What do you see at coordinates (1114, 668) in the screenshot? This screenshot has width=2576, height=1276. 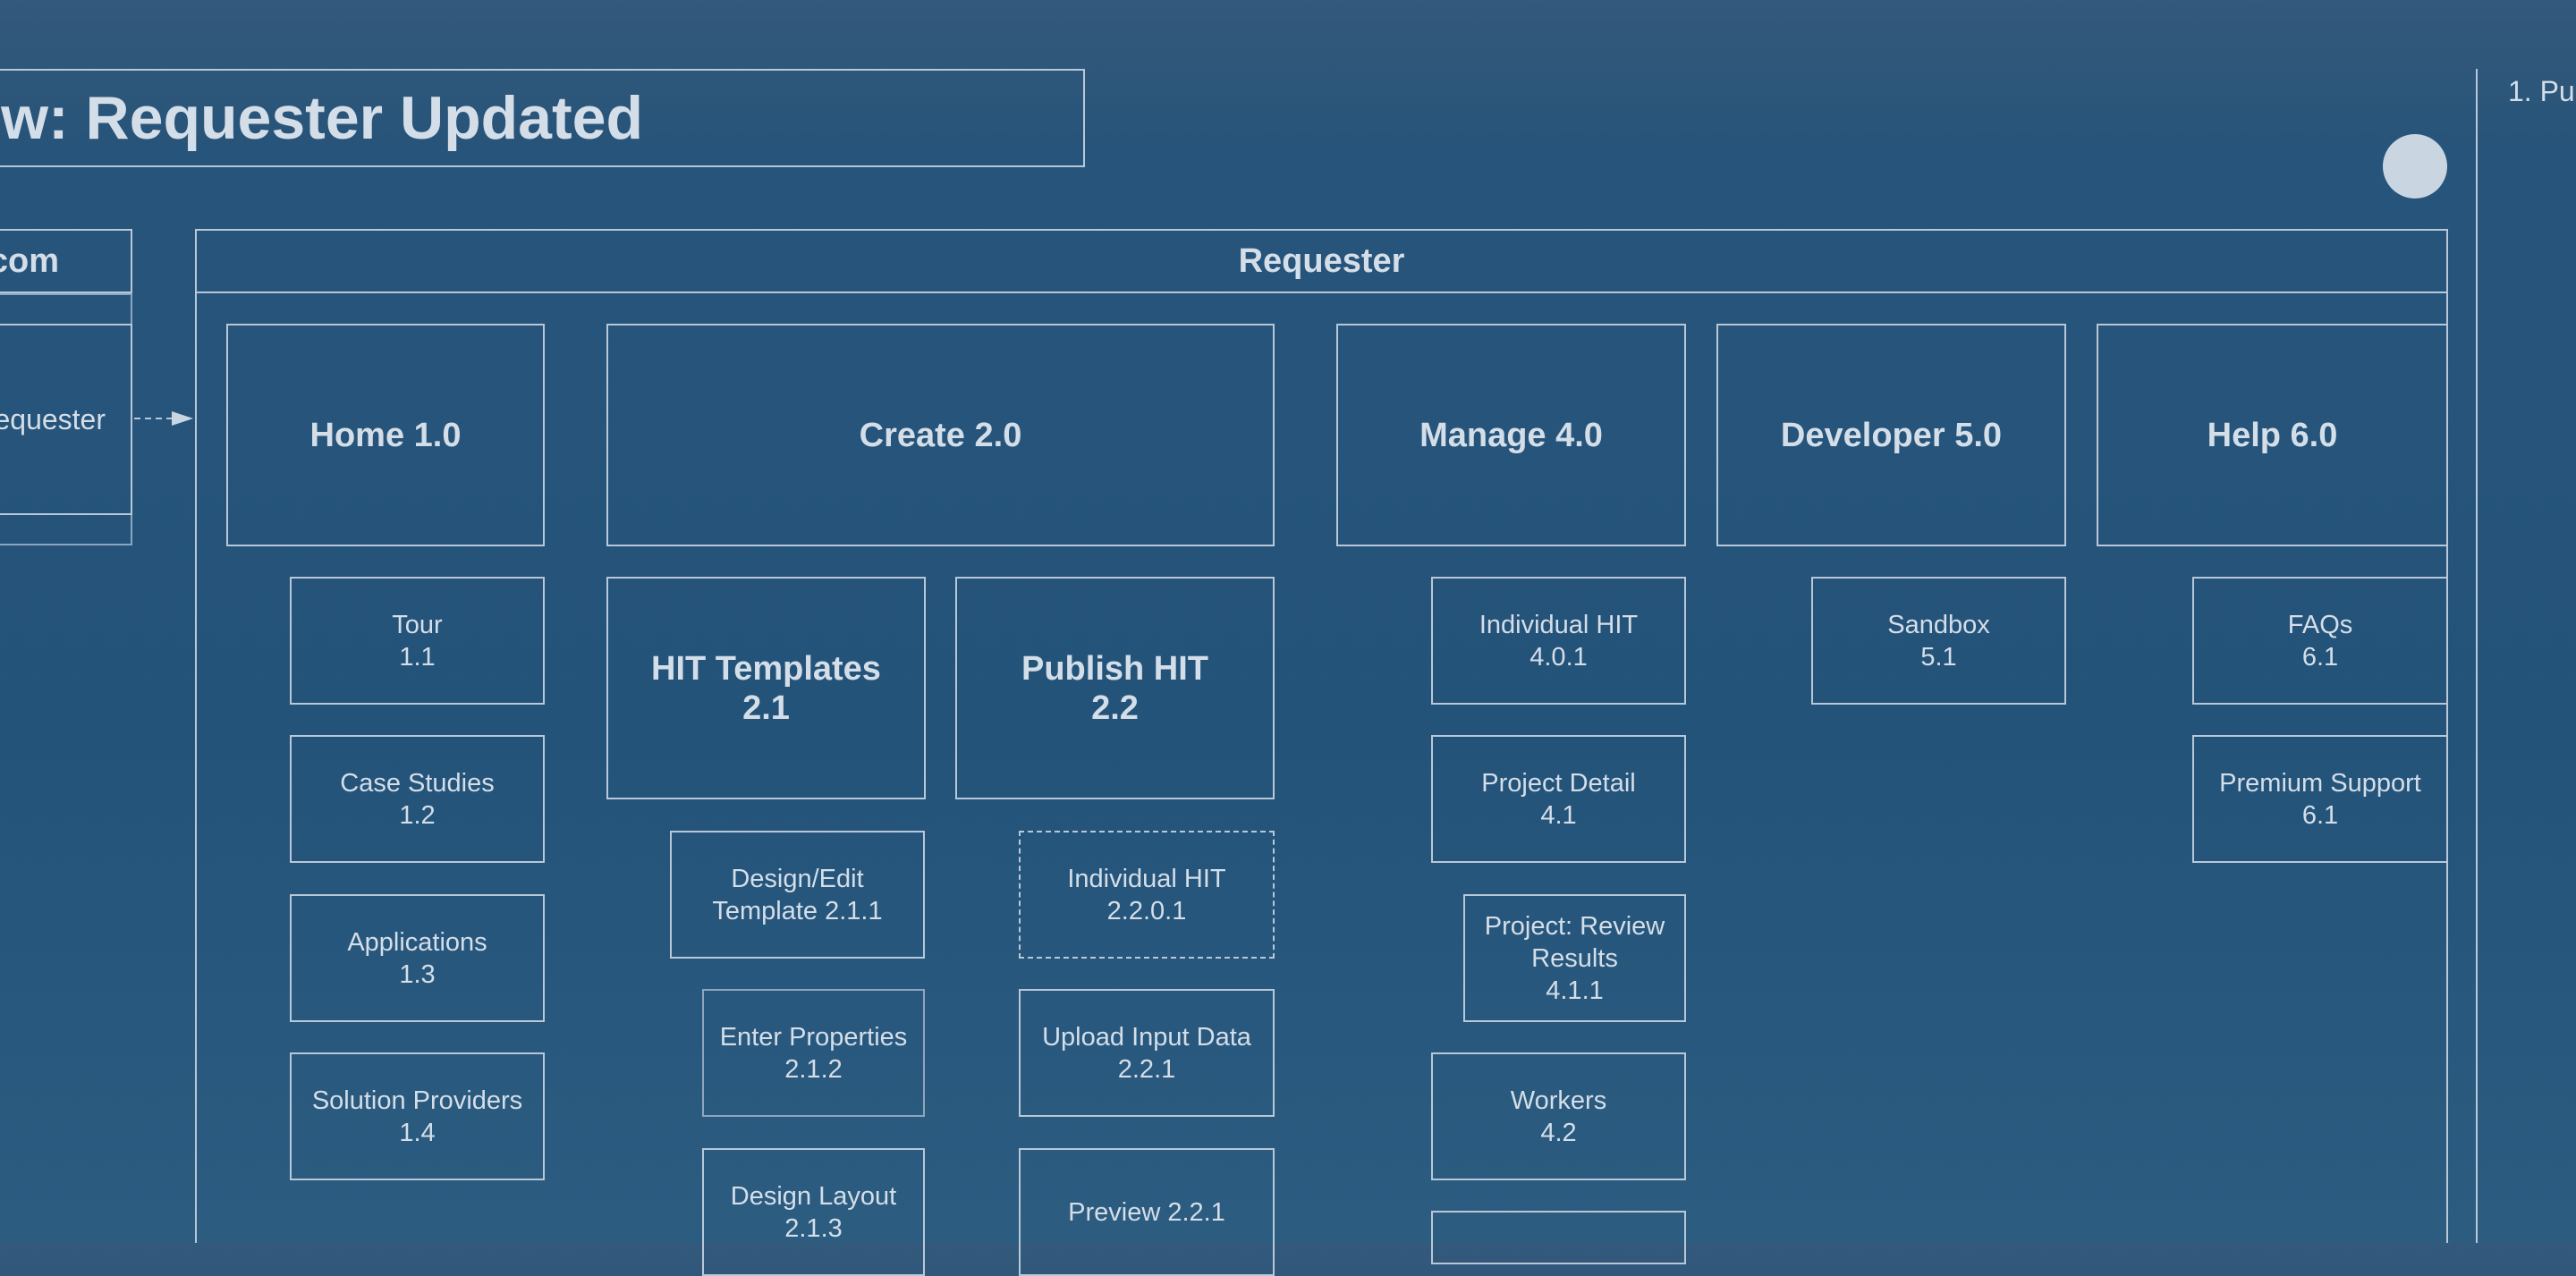 I see `publish-hit-name: Publish HIT` at bounding box center [1114, 668].